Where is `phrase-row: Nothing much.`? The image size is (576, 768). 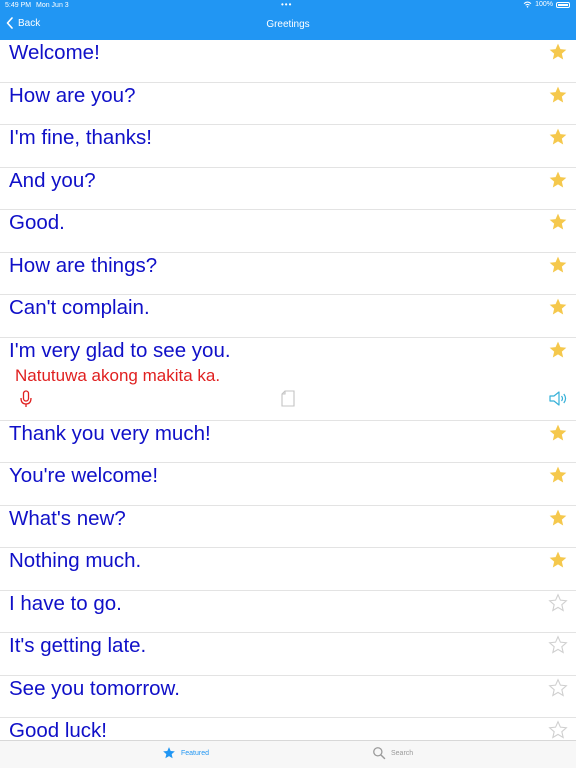 phrase-row: Nothing much. is located at coordinates (288, 569).